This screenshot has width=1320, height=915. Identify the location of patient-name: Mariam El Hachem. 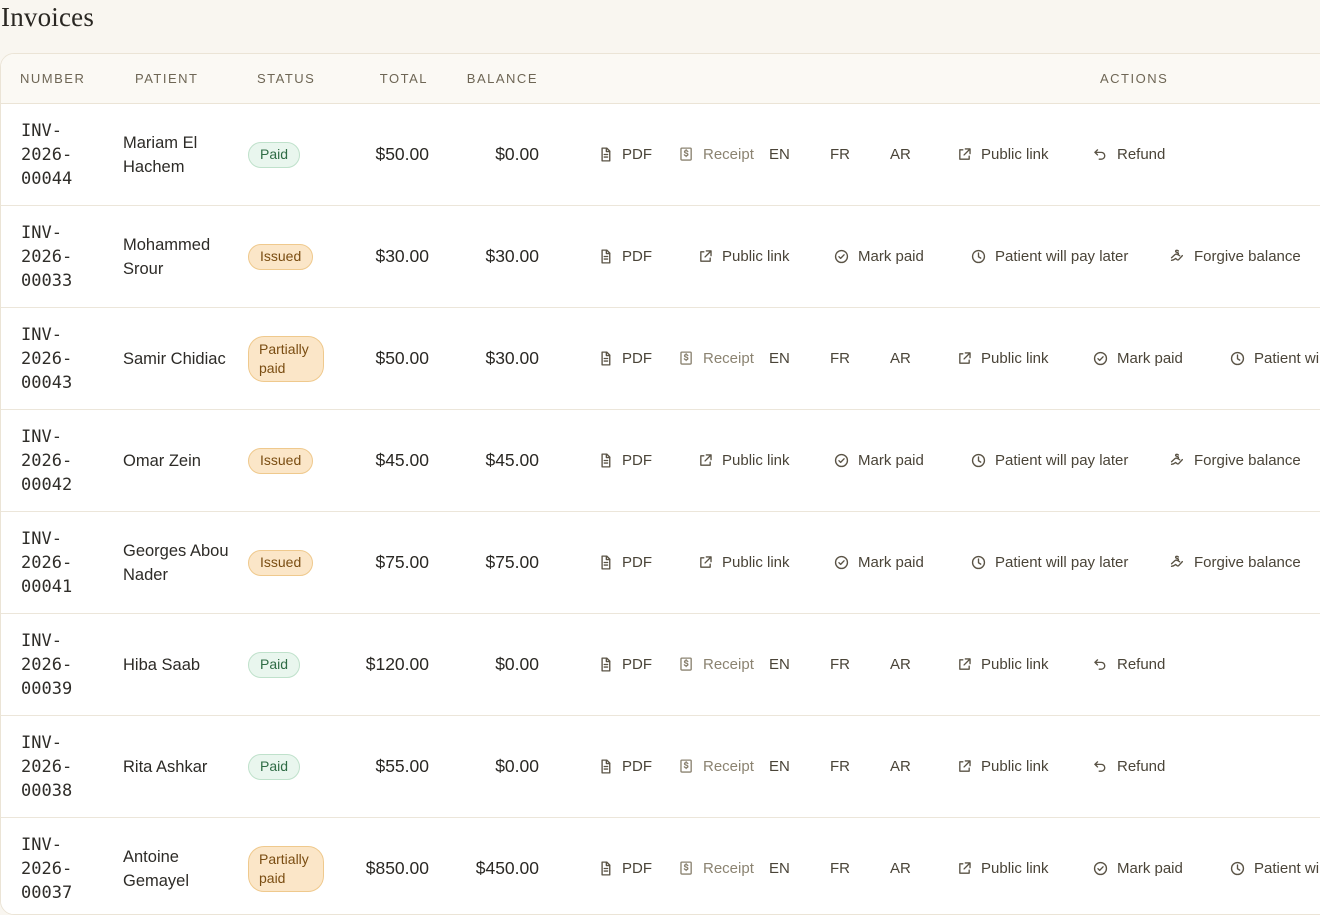
(160, 154).